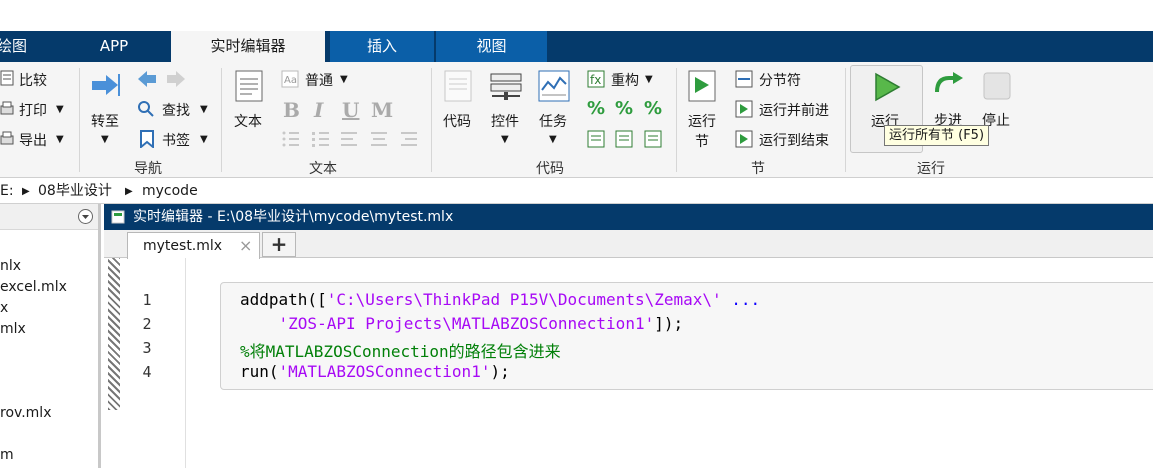  I want to click on add-tab-button: +, so click(279, 244).